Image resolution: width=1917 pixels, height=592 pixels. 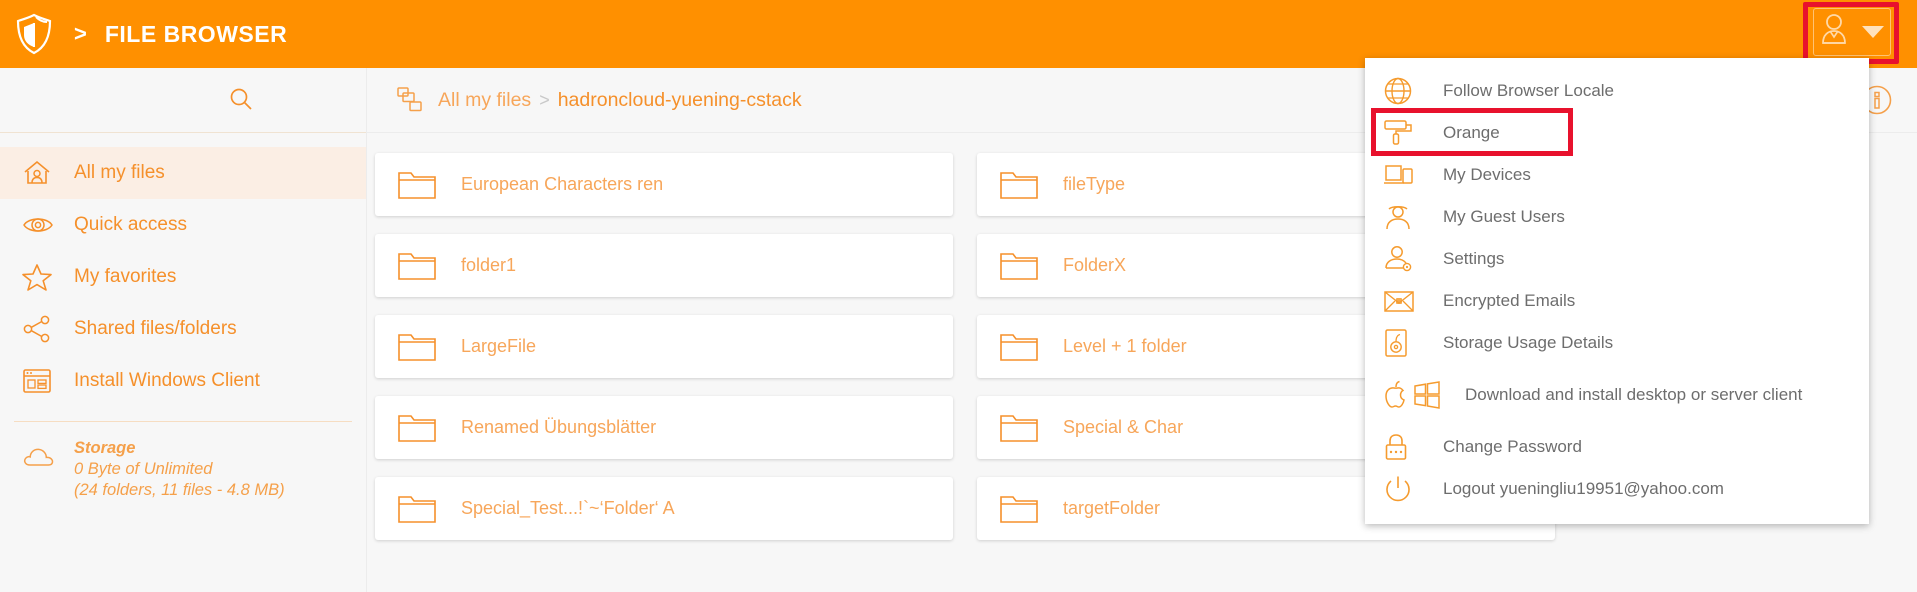 What do you see at coordinates (1125, 346) in the screenshot?
I see `folder-name: Level + 1 folder` at bounding box center [1125, 346].